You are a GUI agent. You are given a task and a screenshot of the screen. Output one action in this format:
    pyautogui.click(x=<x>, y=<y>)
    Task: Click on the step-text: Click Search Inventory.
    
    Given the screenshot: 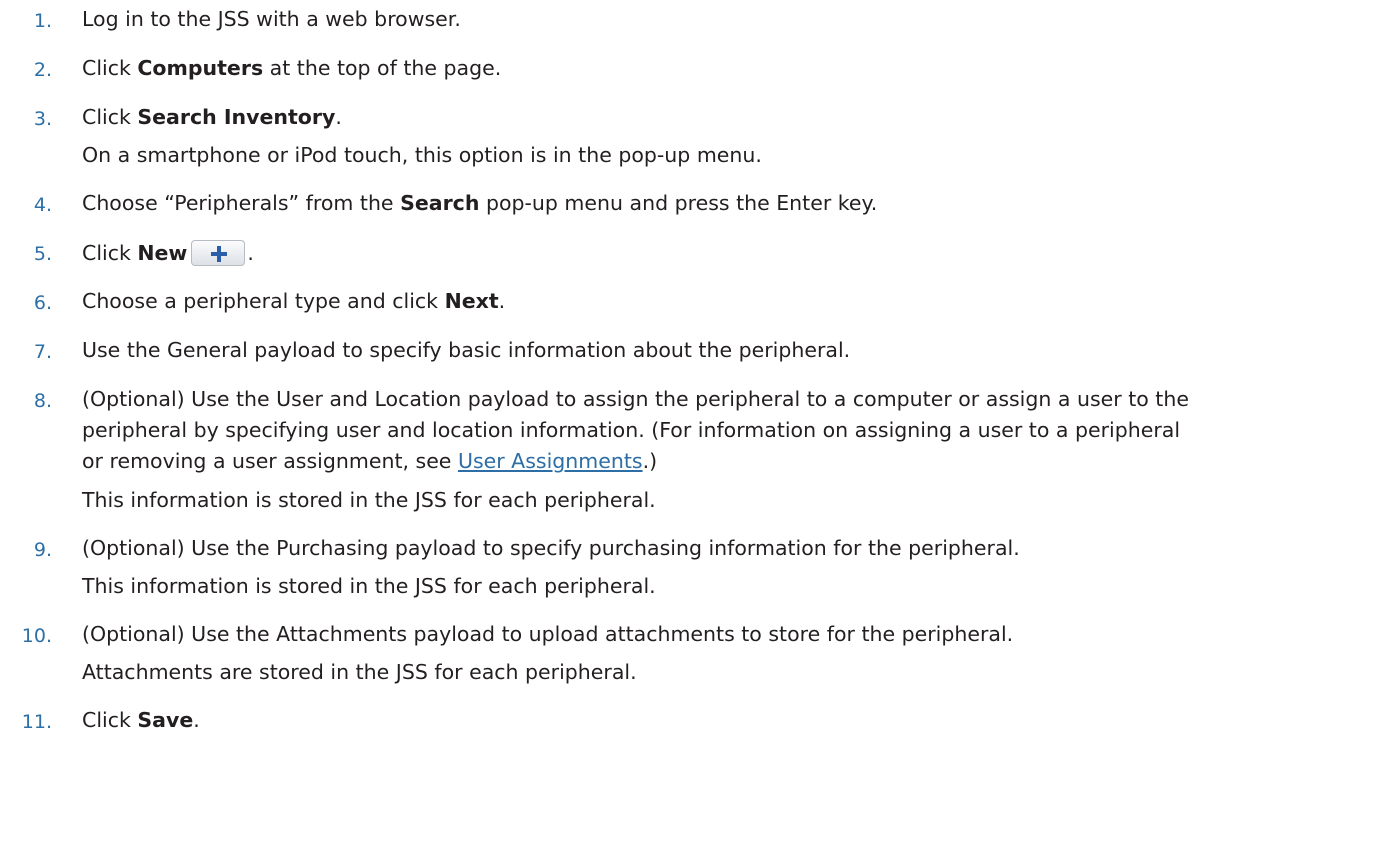 What is the action you would take?
    pyautogui.click(x=212, y=117)
    